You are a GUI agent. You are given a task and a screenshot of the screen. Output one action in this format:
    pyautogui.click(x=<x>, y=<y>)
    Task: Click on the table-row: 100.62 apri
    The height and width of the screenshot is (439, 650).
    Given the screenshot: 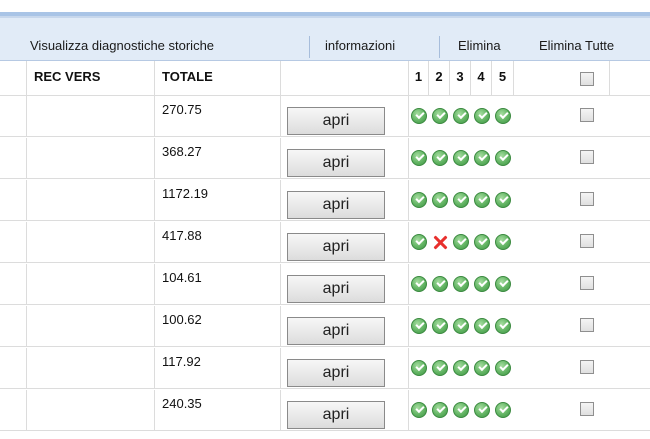 What is the action you would take?
    pyautogui.click(x=325, y=326)
    